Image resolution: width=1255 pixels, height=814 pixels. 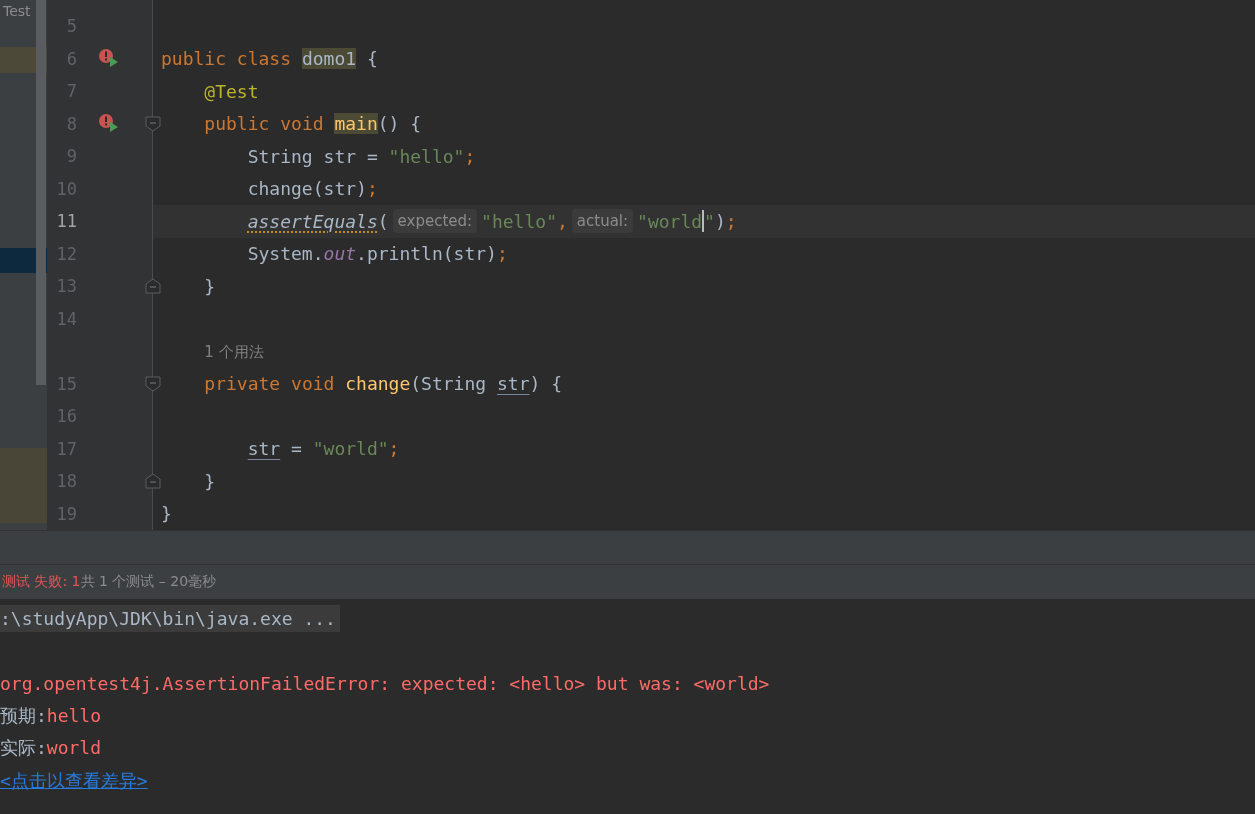 What do you see at coordinates (51, 715) in the screenshot?
I see `console-text: 预期:hello` at bounding box center [51, 715].